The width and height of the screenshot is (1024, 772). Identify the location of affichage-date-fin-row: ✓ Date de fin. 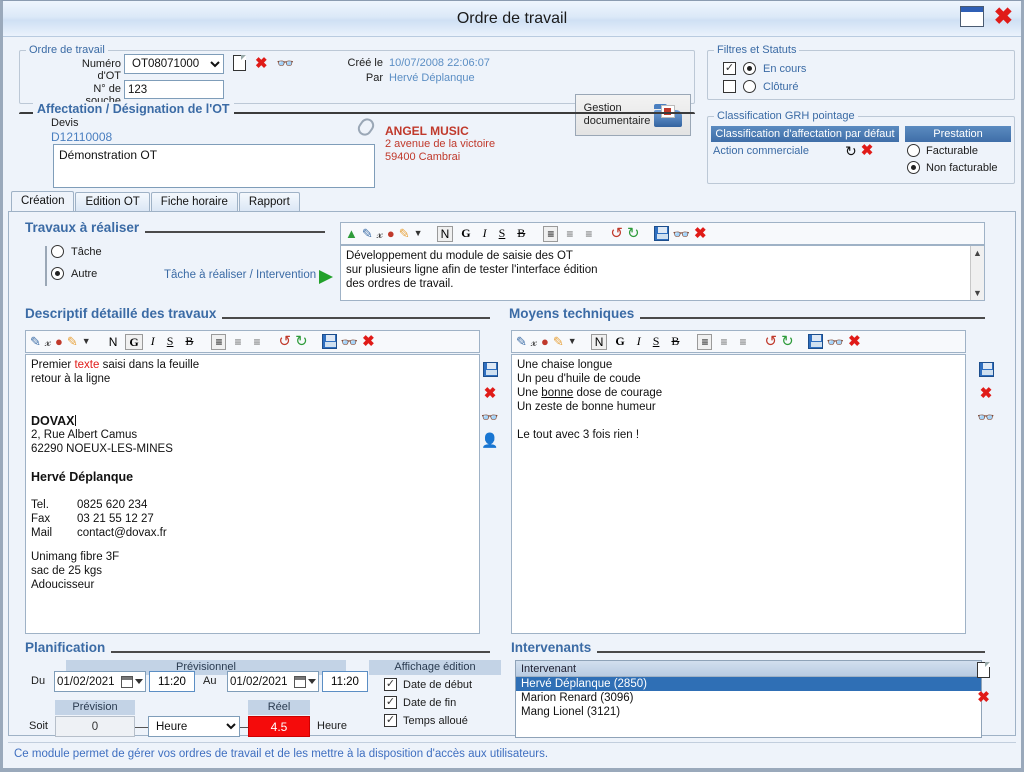
(420, 702).